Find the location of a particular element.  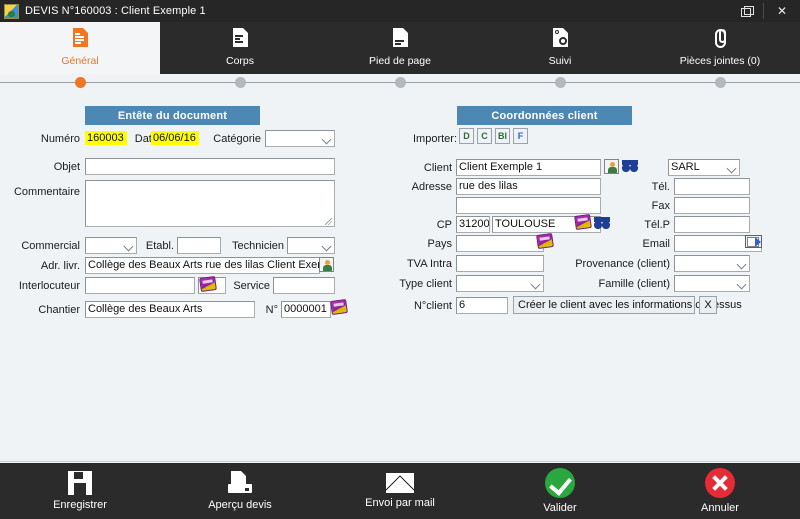

type-client-label: Type client is located at coordinates (425, 284).